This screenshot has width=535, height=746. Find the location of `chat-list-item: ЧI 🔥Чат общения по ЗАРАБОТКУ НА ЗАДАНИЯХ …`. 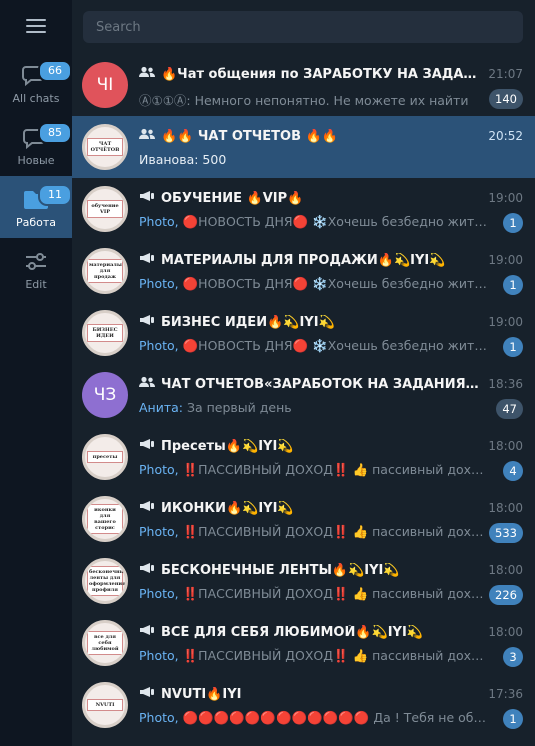

chat-list-item: ЧI 🔥Чат общения по ЗАРАБОТКУ НА ЗАДАНИЯХ … is located at coordinates (303, 85).